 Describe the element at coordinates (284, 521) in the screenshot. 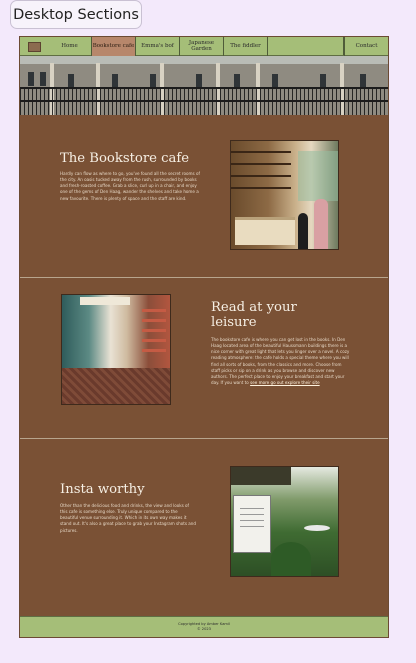

I see `section-3-photo` at that location.